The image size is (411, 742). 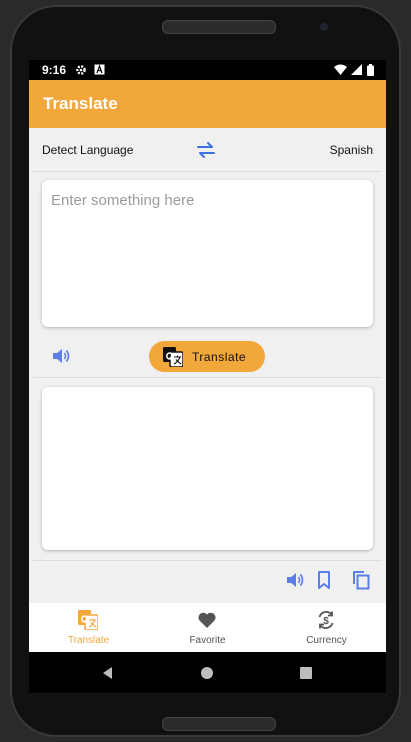 I want to click on status-bar: 9:16, so click(x=207, y=70).